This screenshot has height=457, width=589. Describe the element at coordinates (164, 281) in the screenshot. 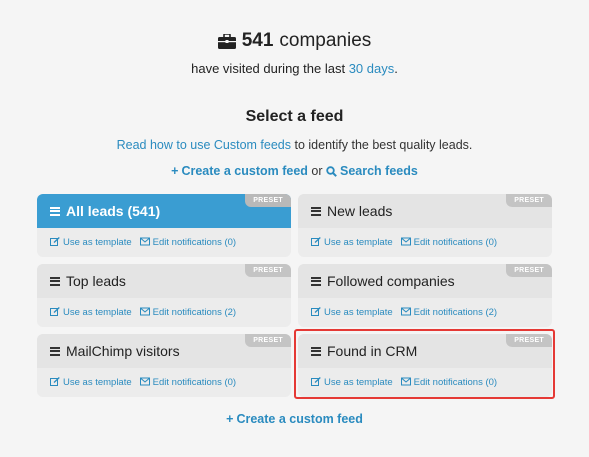

I see `feed-card-header: Top leads PRESET` at that location.